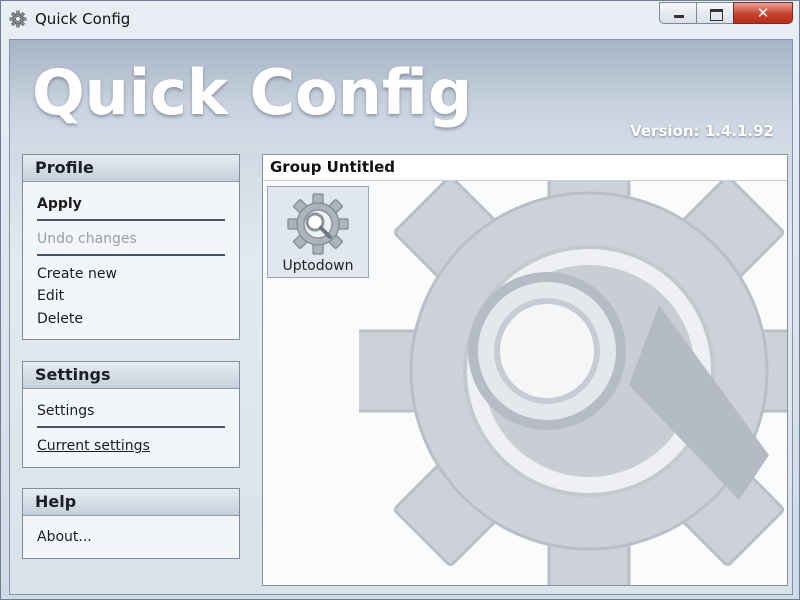 This screenshot has width=800, height=600. What do you see at coordinates (131, 375) in the screenshot?
I see `settings-panel-title: Settings` at bounding box center [131, 375].